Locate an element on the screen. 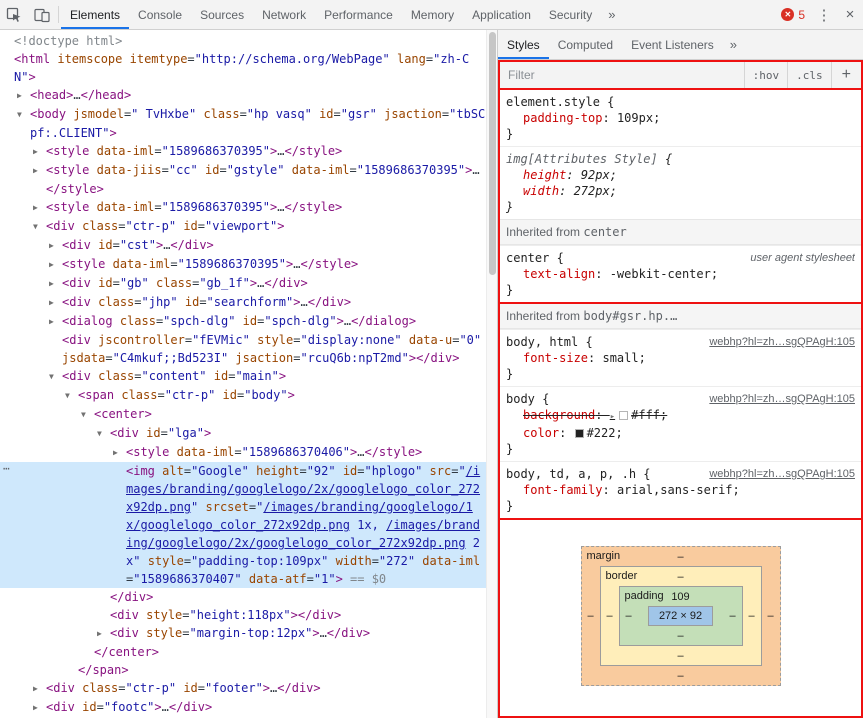  css-property-name: height is located at coordinates (544, 175).